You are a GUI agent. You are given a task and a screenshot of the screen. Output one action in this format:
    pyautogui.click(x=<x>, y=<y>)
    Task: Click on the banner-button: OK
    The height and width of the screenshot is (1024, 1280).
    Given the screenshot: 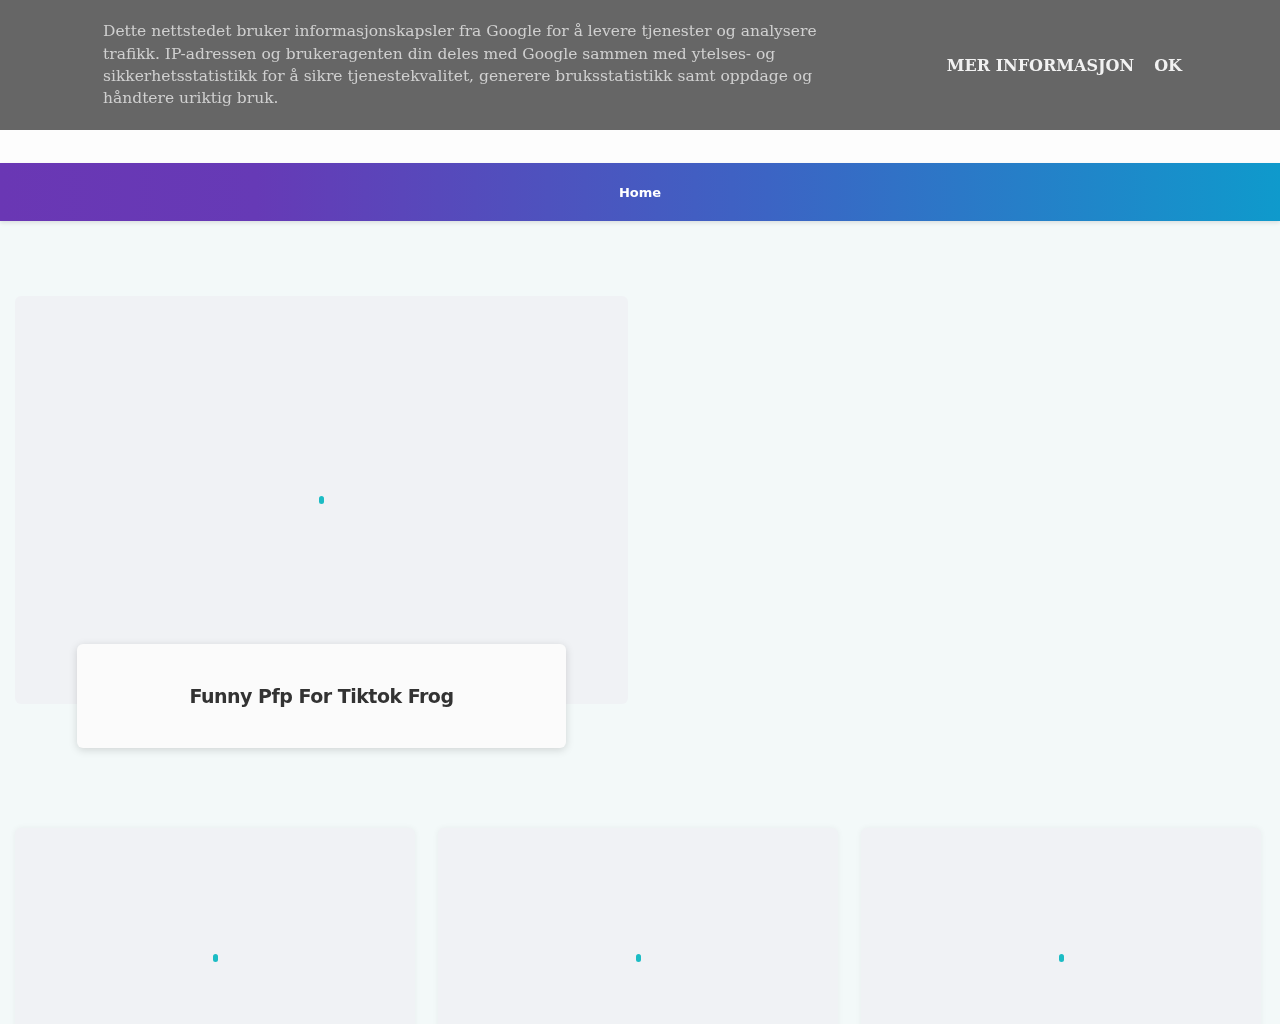 What is the action you would take?
    pyautogui.click(x=1168, y=65)
    